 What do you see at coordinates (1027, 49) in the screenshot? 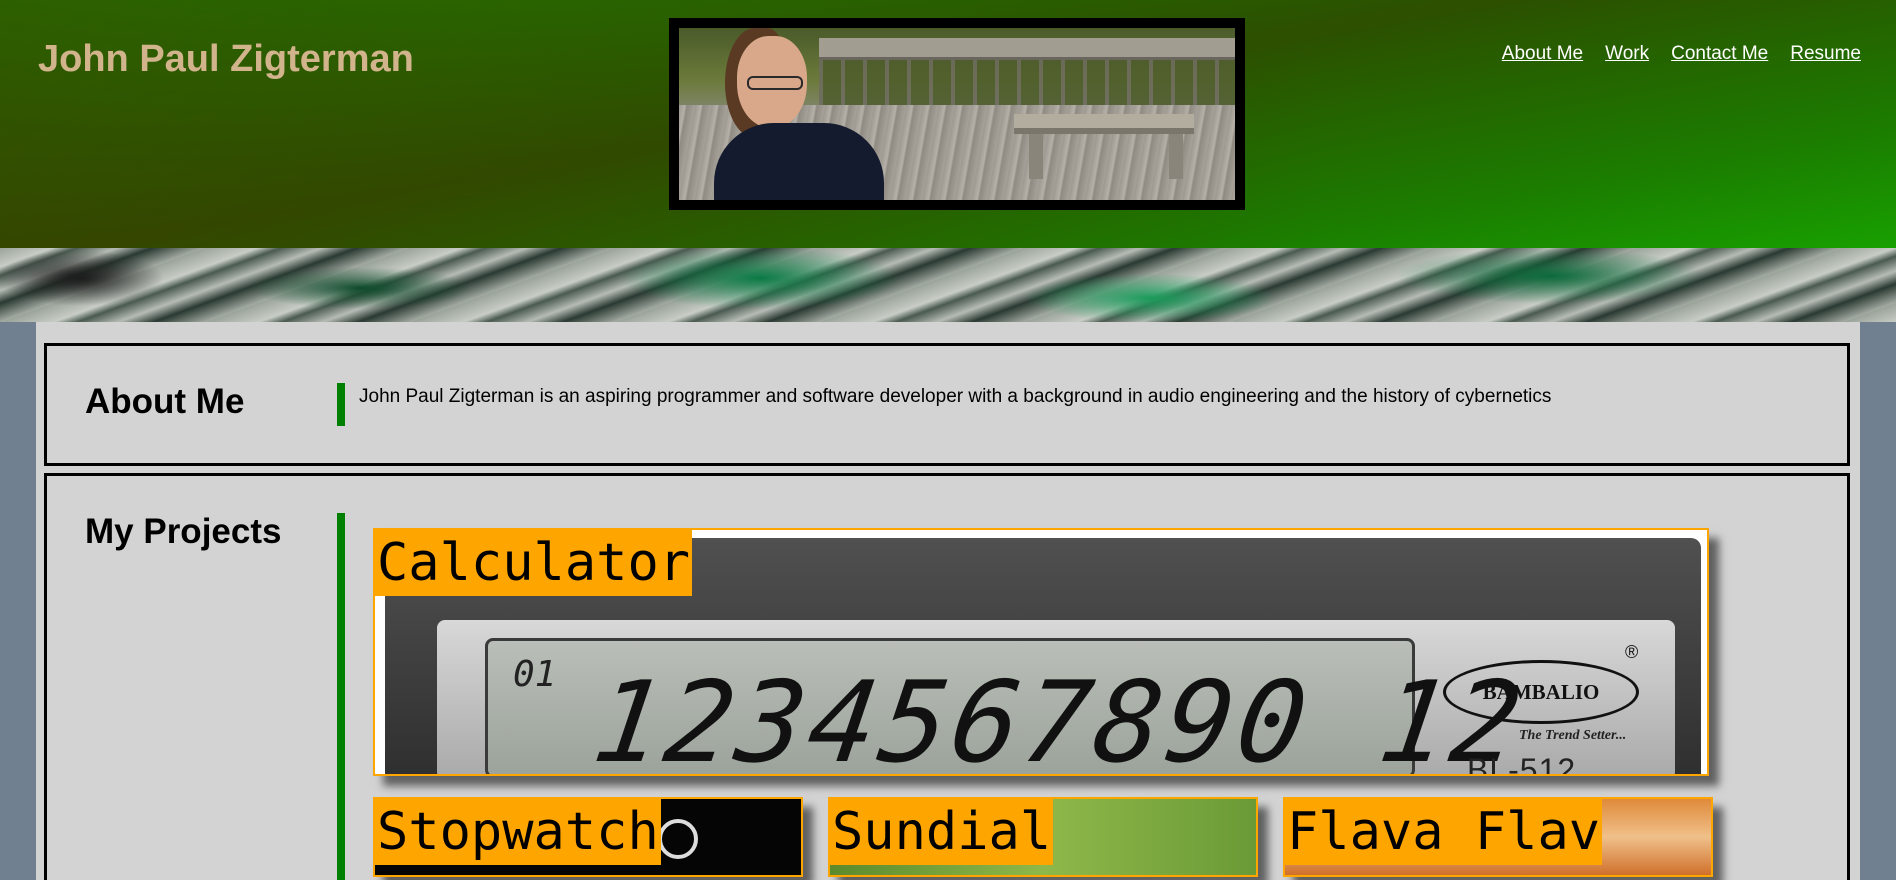
I see `photo-rail` at bounding box center [1027, 49].